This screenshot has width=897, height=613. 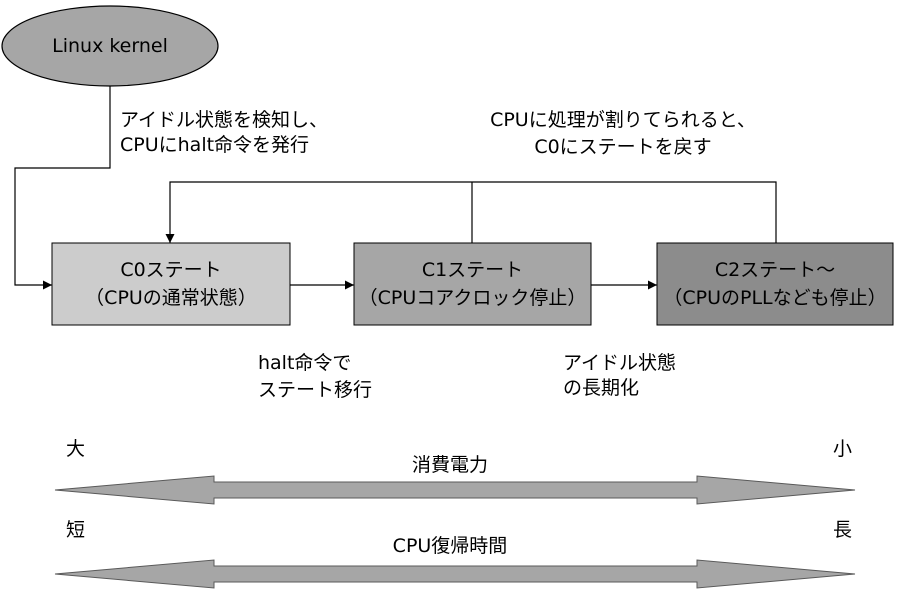 What do you see at coordinates (450, 546) in the screenshot?
I see `recovery-scale-title: CPU復帰時間` at bounding box center [450, 546].